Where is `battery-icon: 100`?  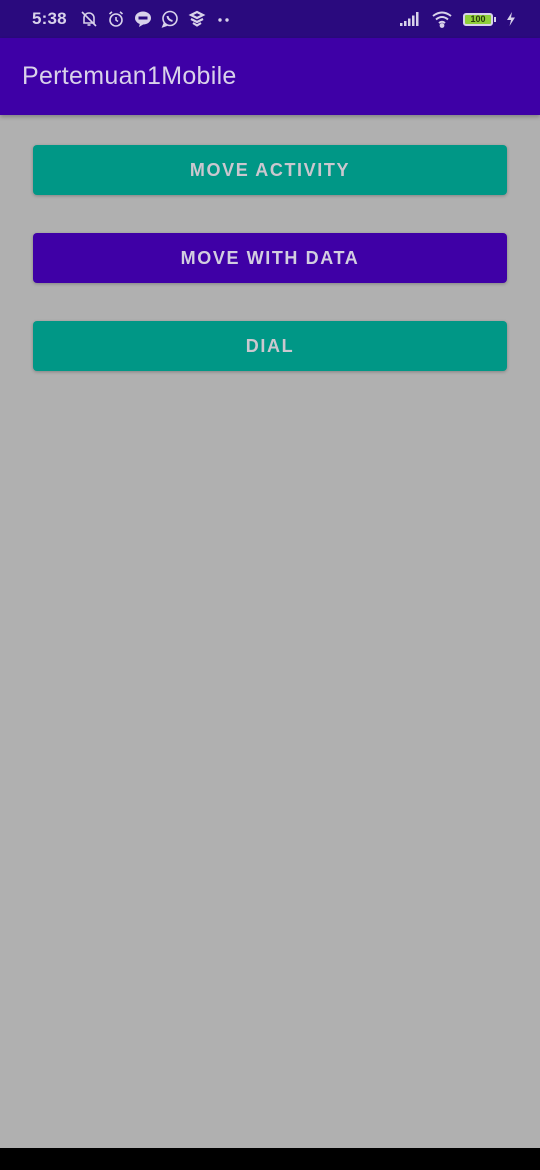
battery-icon: 100 is located at coordinates (479, 19).